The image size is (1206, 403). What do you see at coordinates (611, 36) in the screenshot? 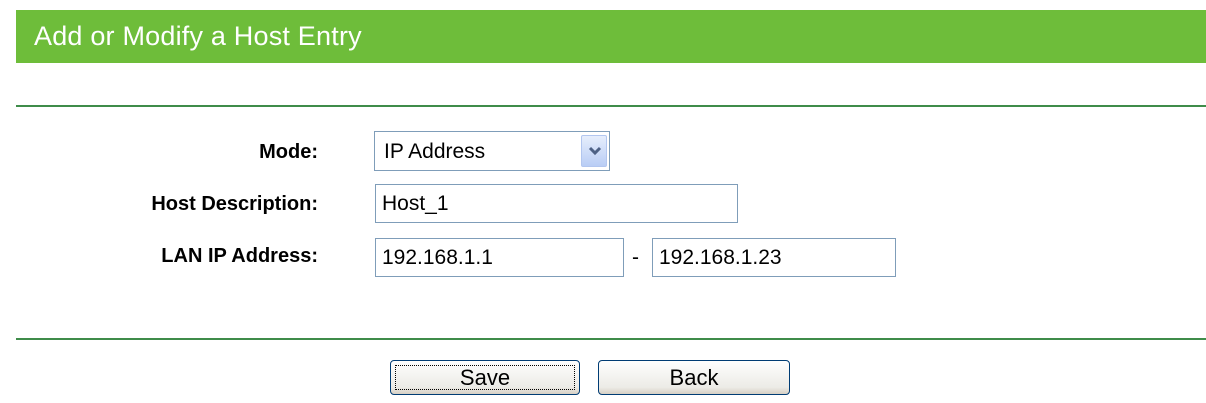
I see `page-title: Add or Modify a Host Entry` at bounding box center [611, 36].